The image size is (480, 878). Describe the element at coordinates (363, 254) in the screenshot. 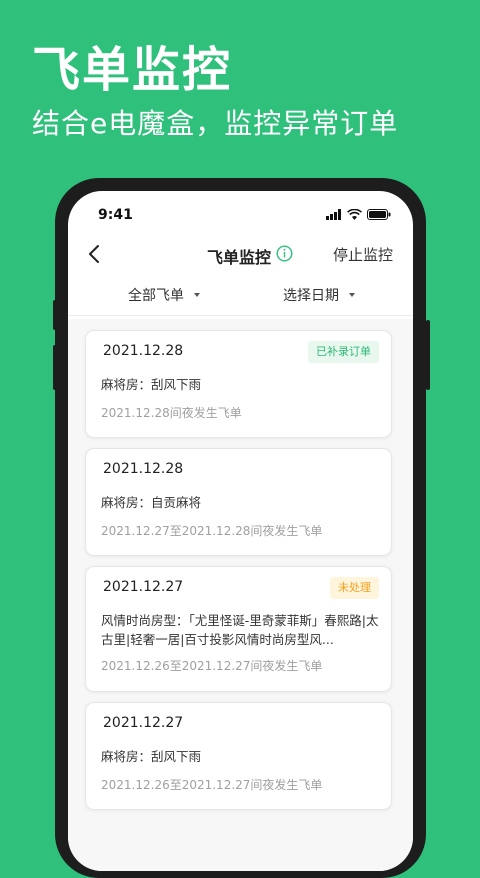

I see `stop-monitor-button: 停止监控` at that location.